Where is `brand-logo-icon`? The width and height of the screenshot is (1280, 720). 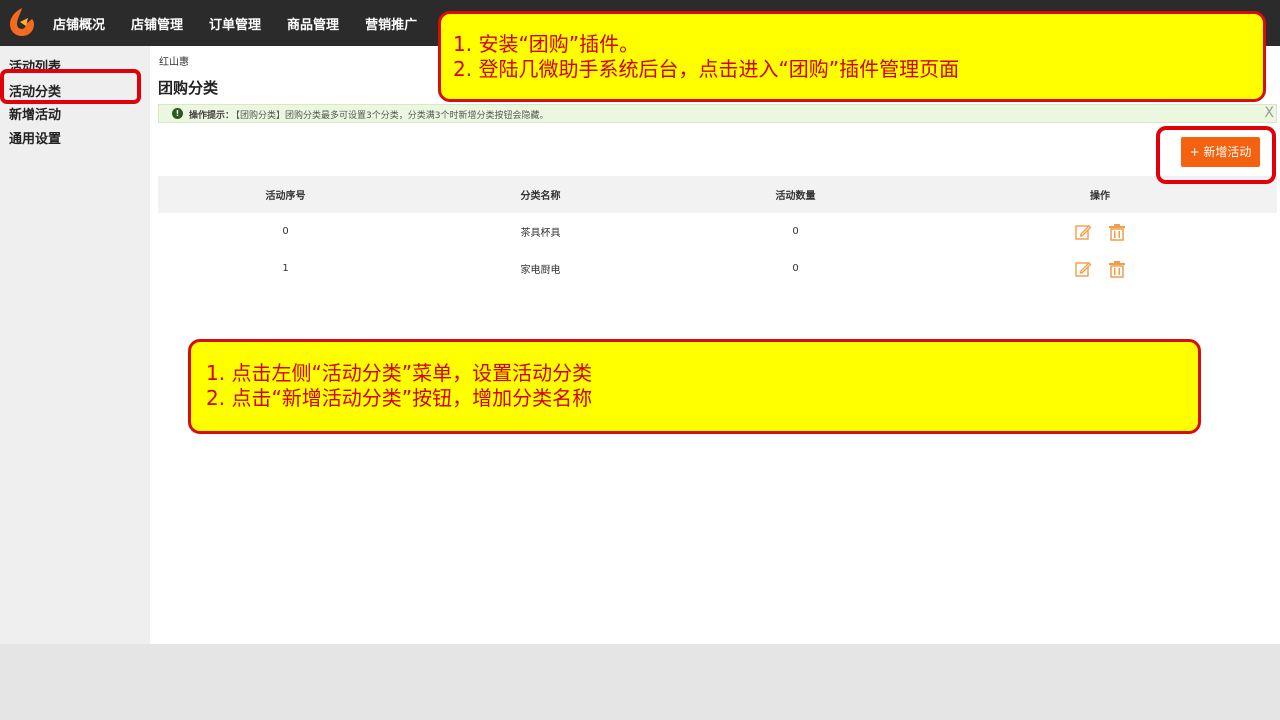
brand-logo-icon is located at coordinates (22, 22).